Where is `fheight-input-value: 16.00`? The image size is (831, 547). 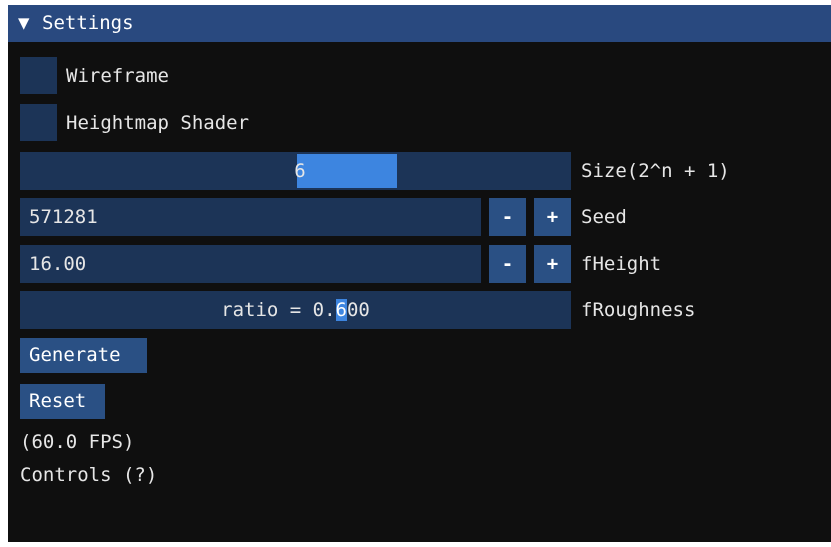 fheight-input-value: 16.00 is located at coordinates (58, 264).